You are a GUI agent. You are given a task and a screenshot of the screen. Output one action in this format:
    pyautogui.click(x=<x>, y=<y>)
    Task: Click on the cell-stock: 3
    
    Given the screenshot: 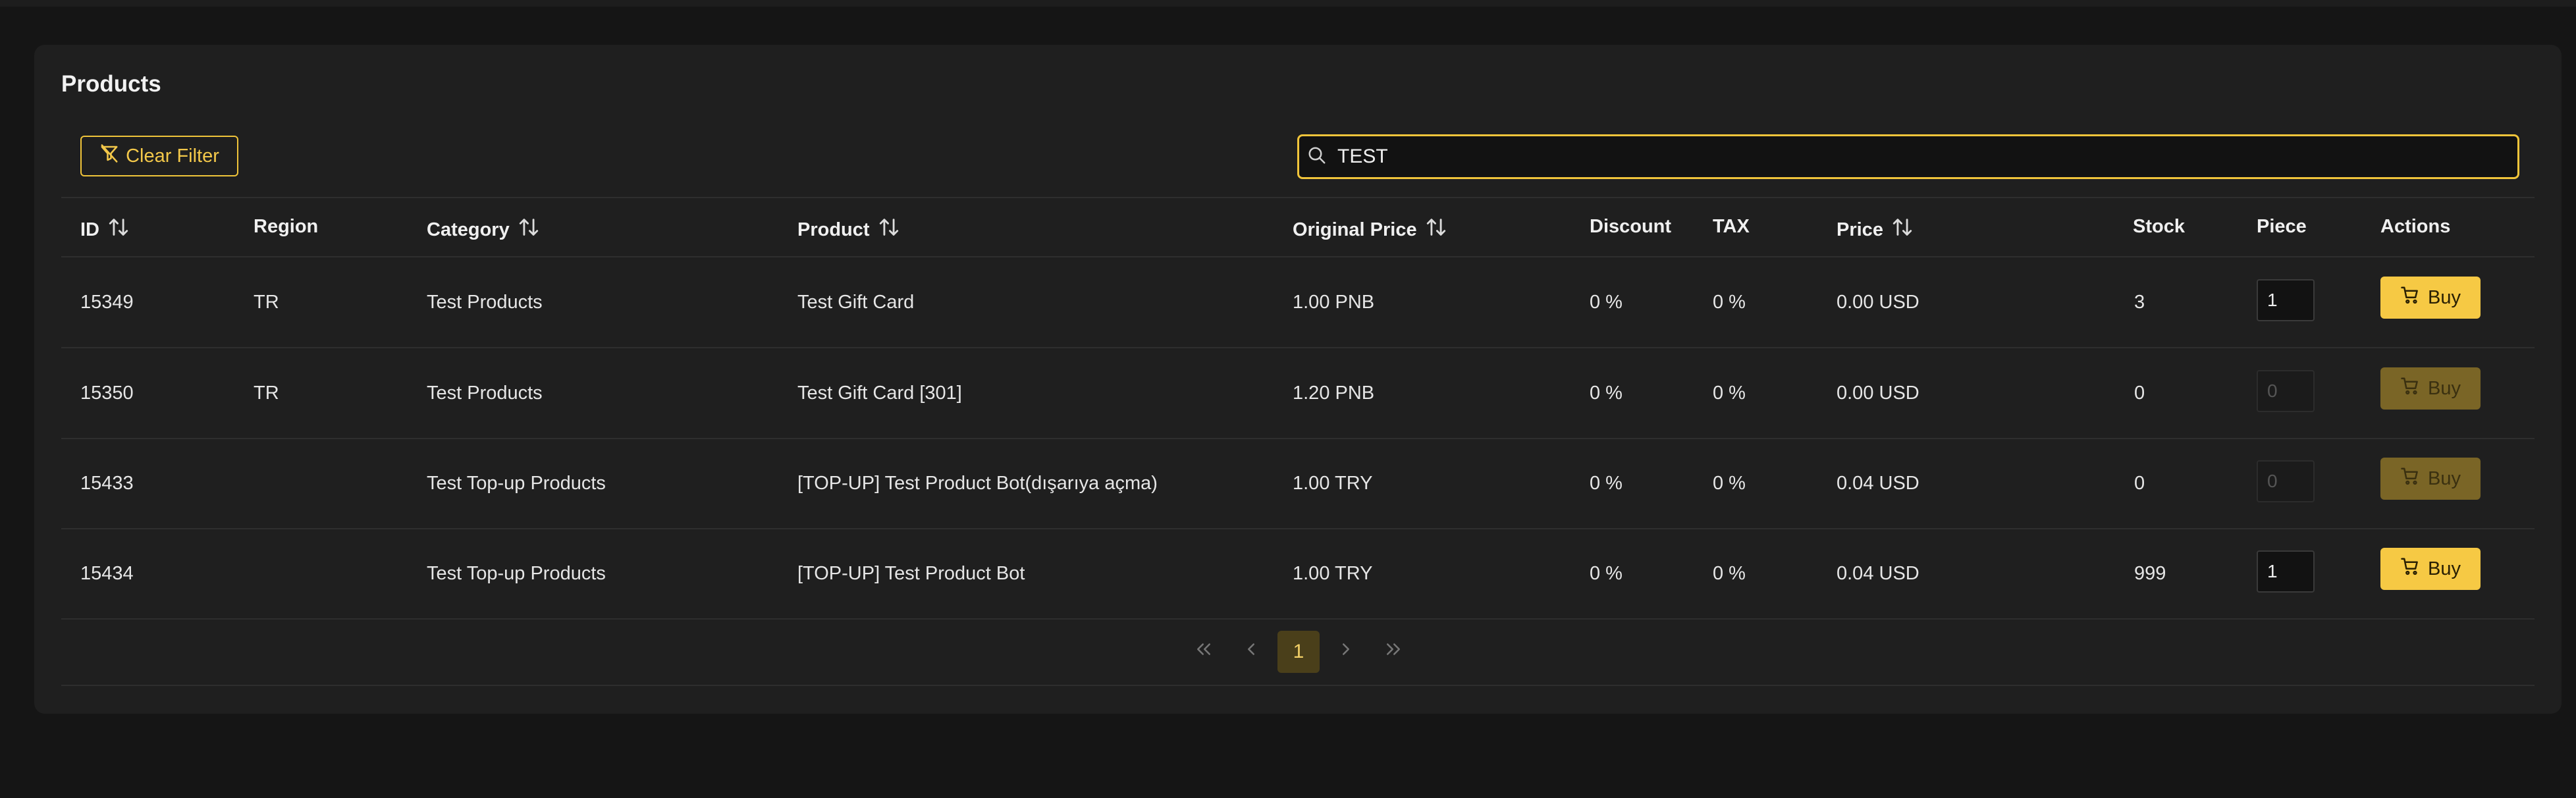 What is the action you would take?
    pyautogui.click(x=2139, y=302)
    